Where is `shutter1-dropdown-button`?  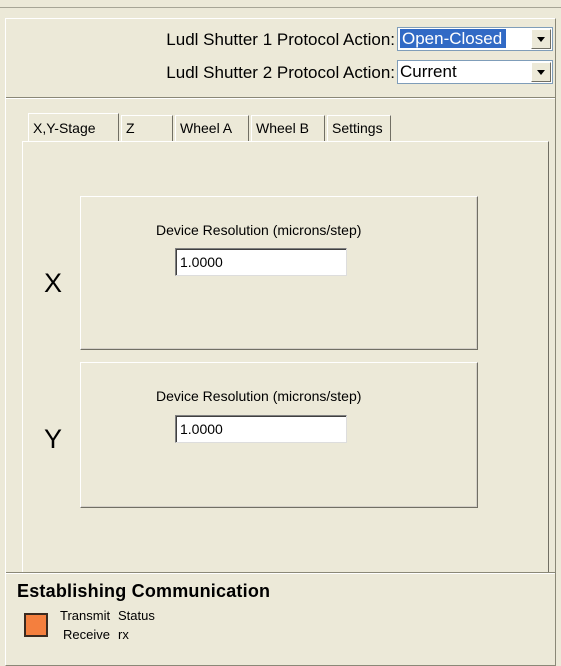
shutter1-dropdown-button is located at coordinates (541, 39).